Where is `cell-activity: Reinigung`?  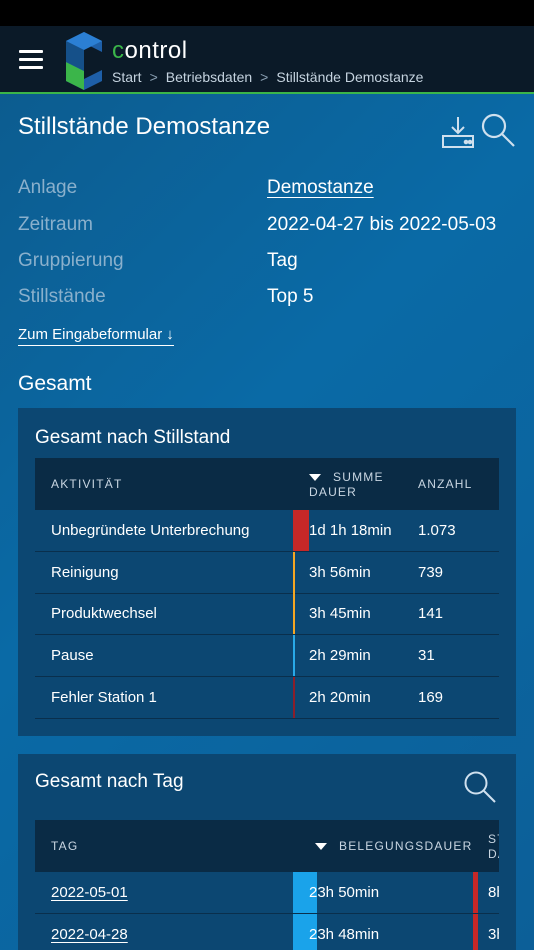
cell-activity: Reinigung is located at coordinates (85, 572).